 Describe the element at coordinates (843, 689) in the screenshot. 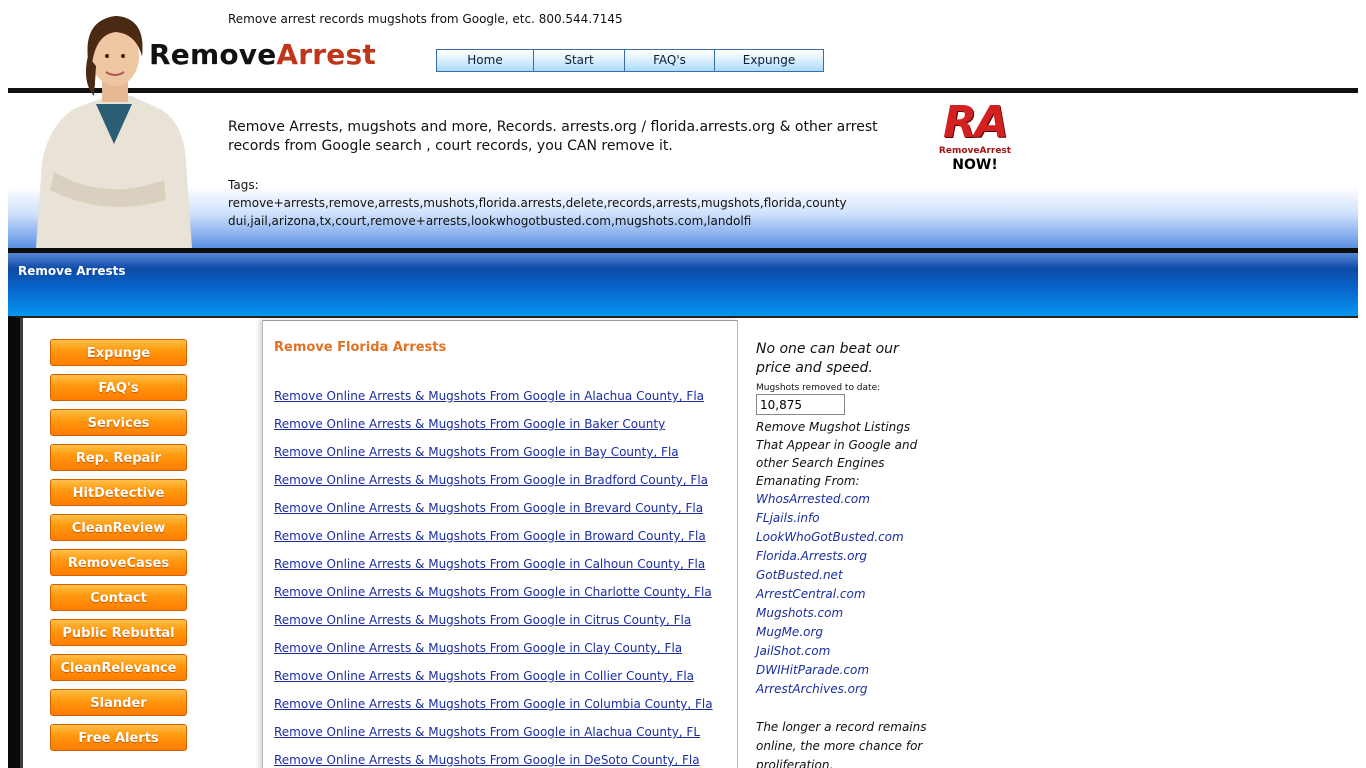

I see `source-site-link: ArrestArchives.org` at that location.